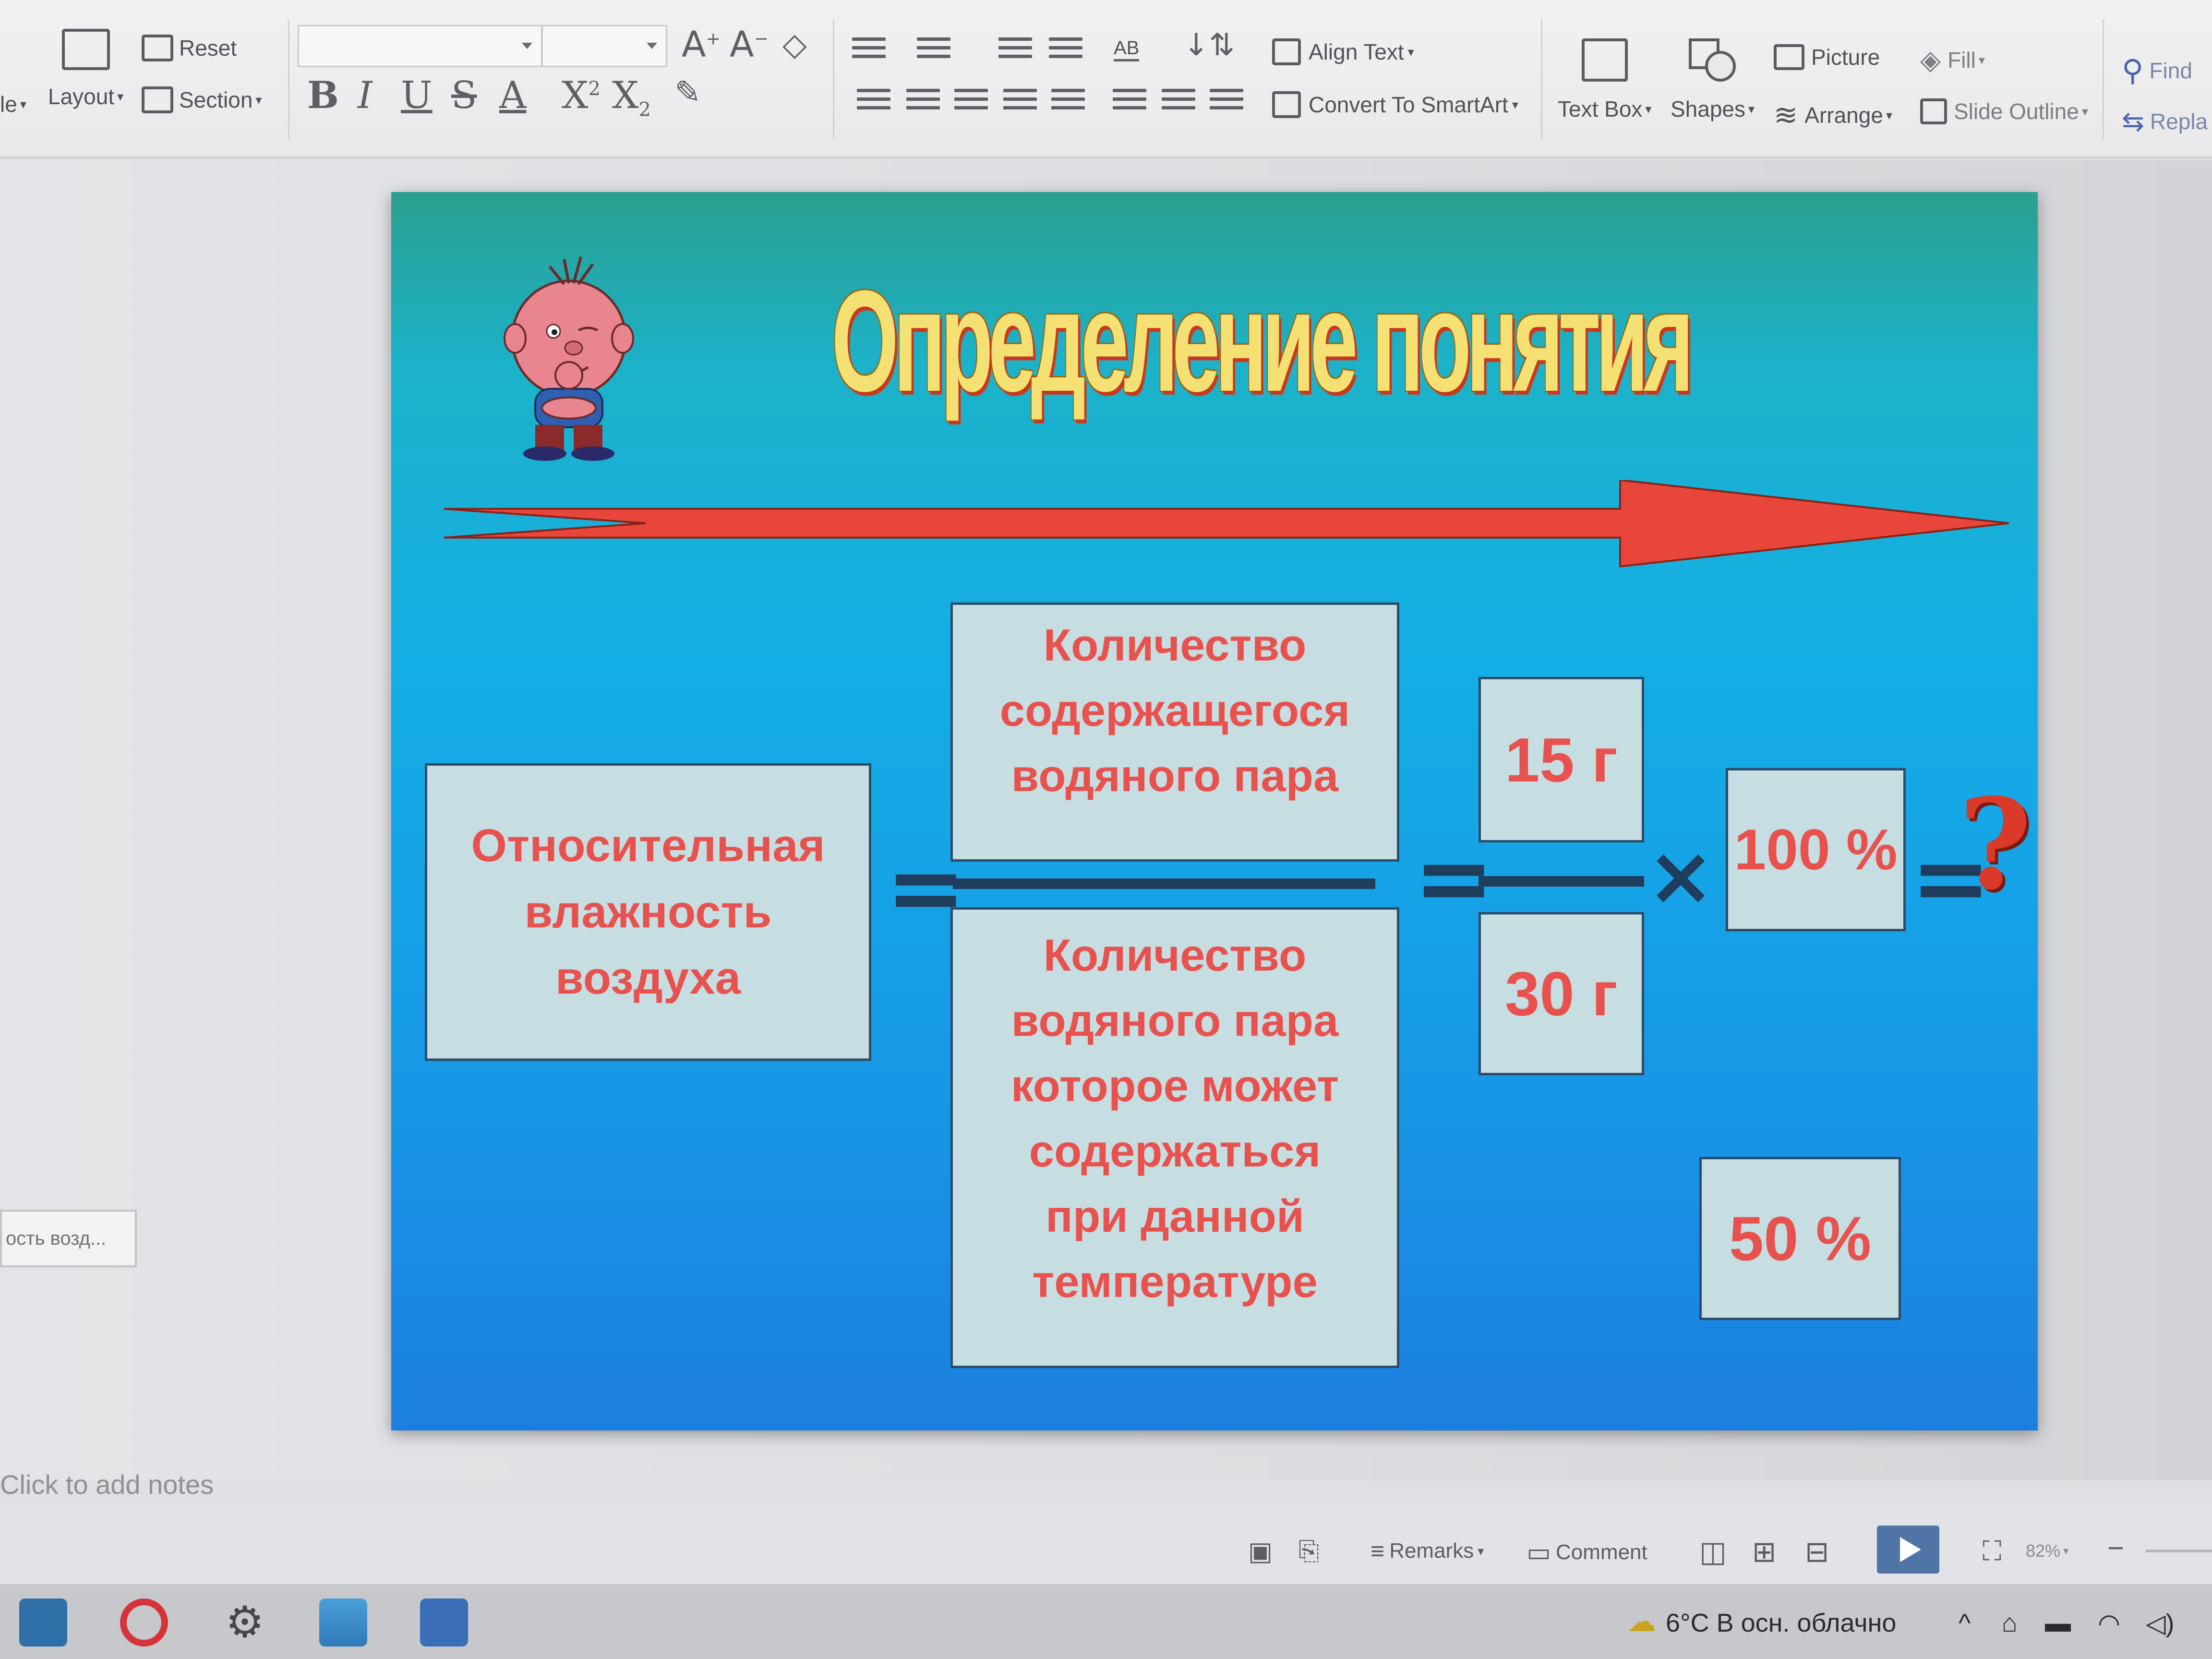 This screenshot has height=1659, width=2212. I want to click on fill-label: Fill, so click(1962, 60).